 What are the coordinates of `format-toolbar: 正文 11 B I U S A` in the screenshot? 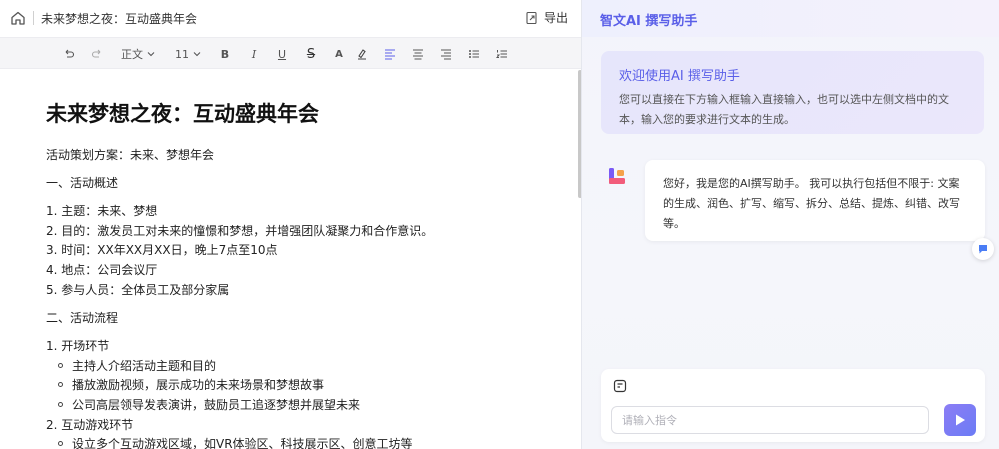 It's located at (290, 53).